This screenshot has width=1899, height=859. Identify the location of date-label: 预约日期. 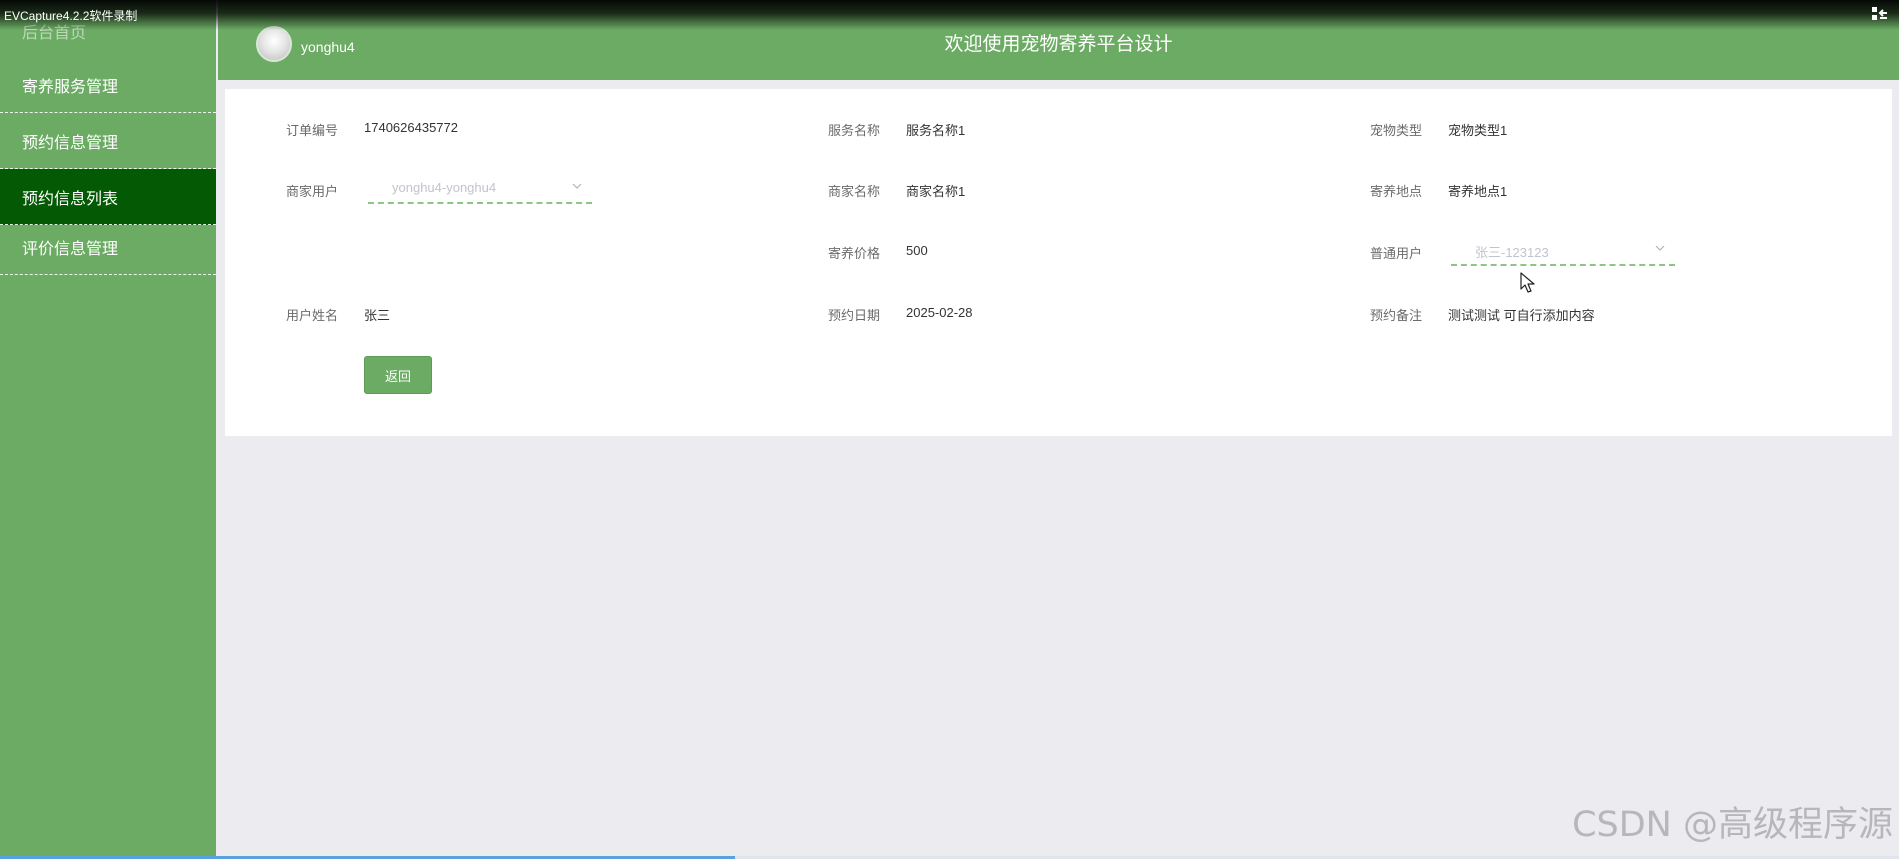
(854, 315).